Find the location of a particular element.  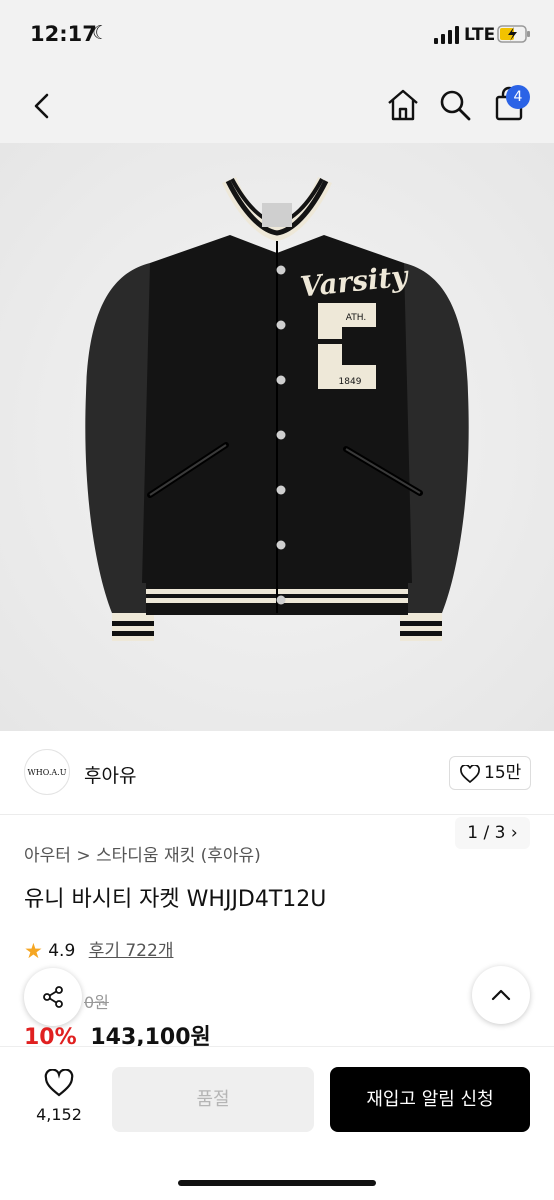

cart-count-badge: 4 is located at coordinates (518, 97).